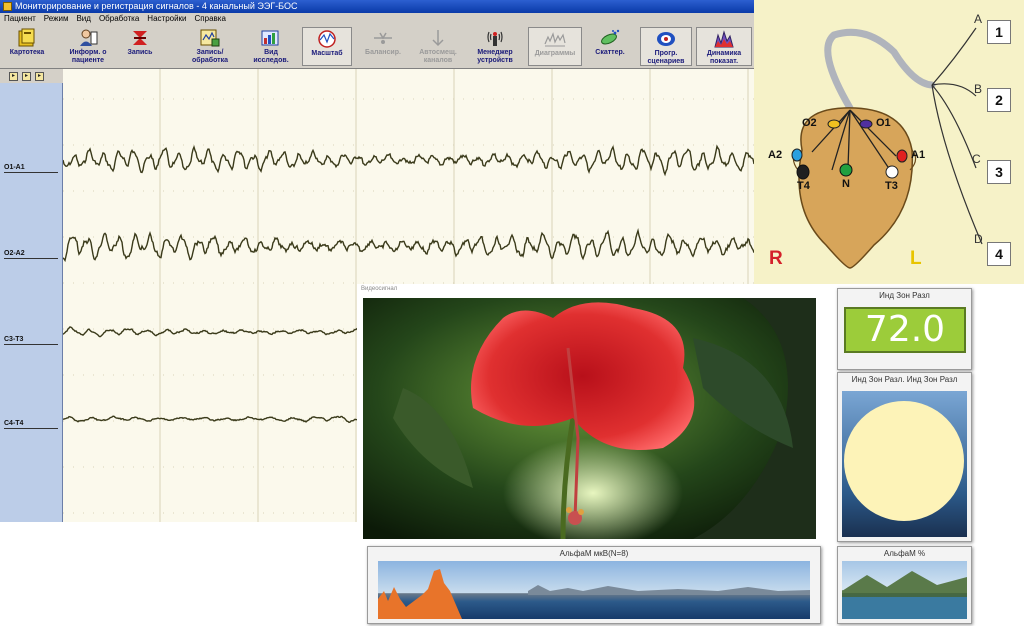 Image resolution: width=1024 pixels, height=626 pixels. Describe the element at coordinates (39, 76) in the screenshot. I see `channel-options-button: ▸` at that location.